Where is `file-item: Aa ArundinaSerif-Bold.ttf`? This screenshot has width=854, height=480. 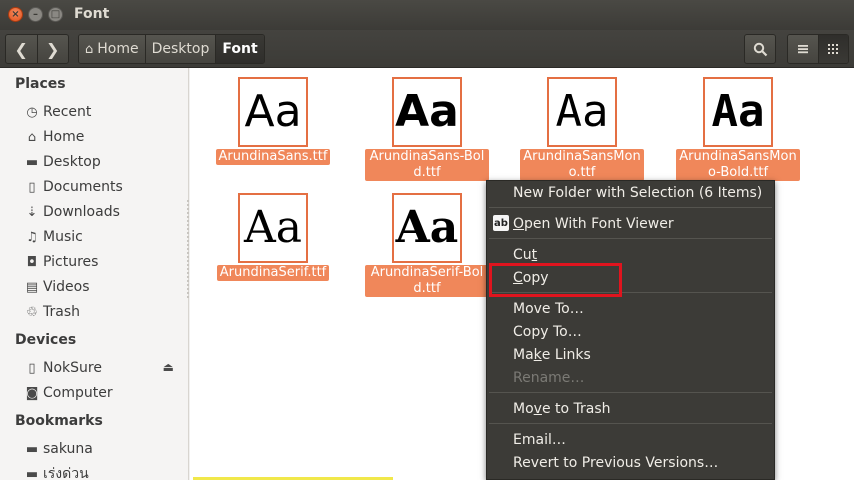
file-item: Aa ArundinaSerif-Bold.ttf is located at coordinates (427, 245).